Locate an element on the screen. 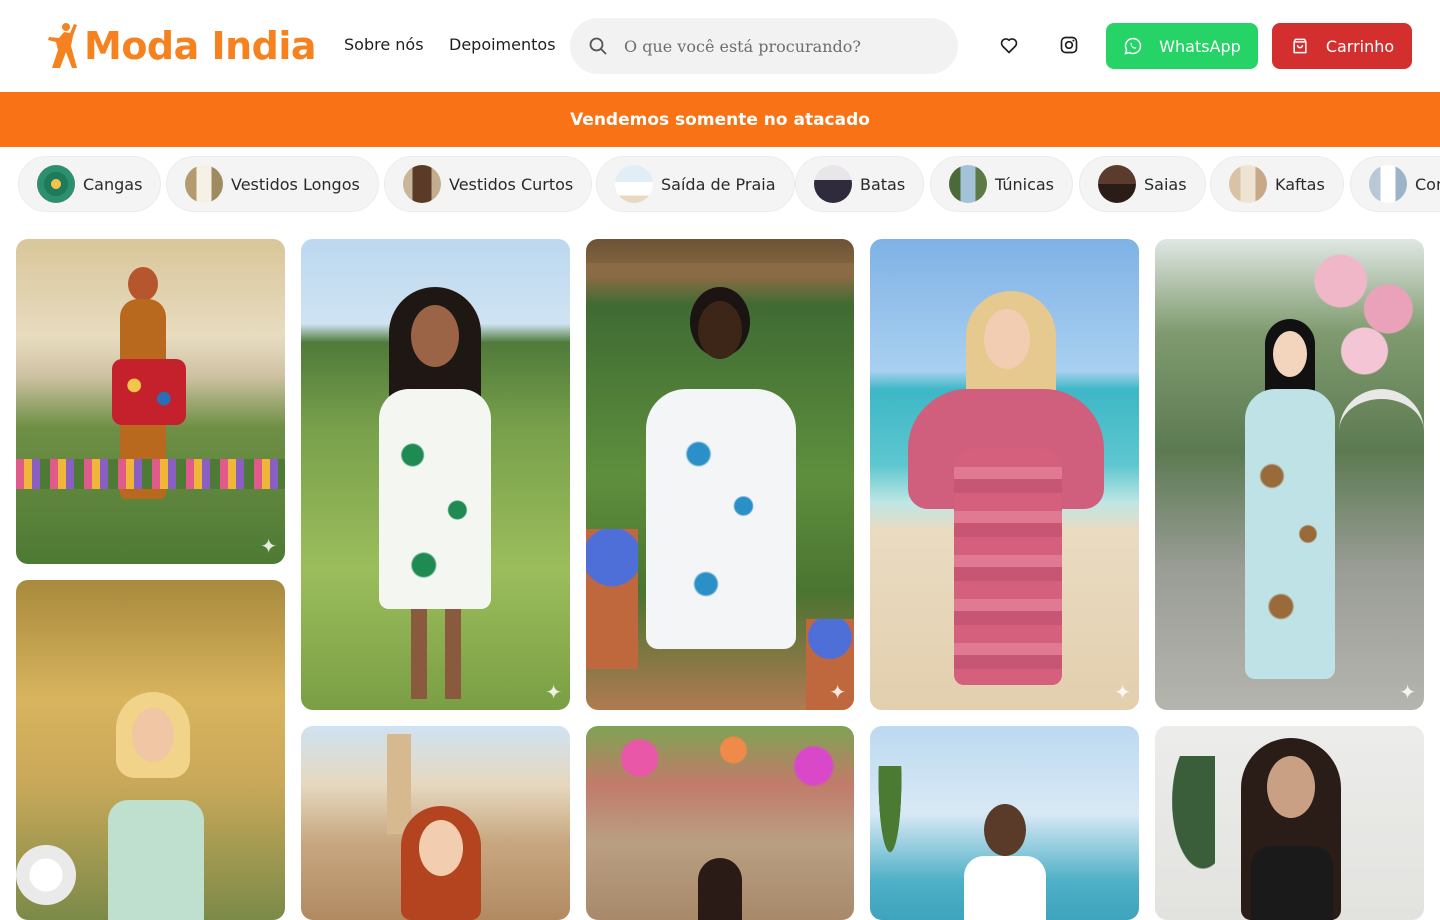 This screenshot has width=1440, height=920. heart-icon is located at coordinates (1009, 46).